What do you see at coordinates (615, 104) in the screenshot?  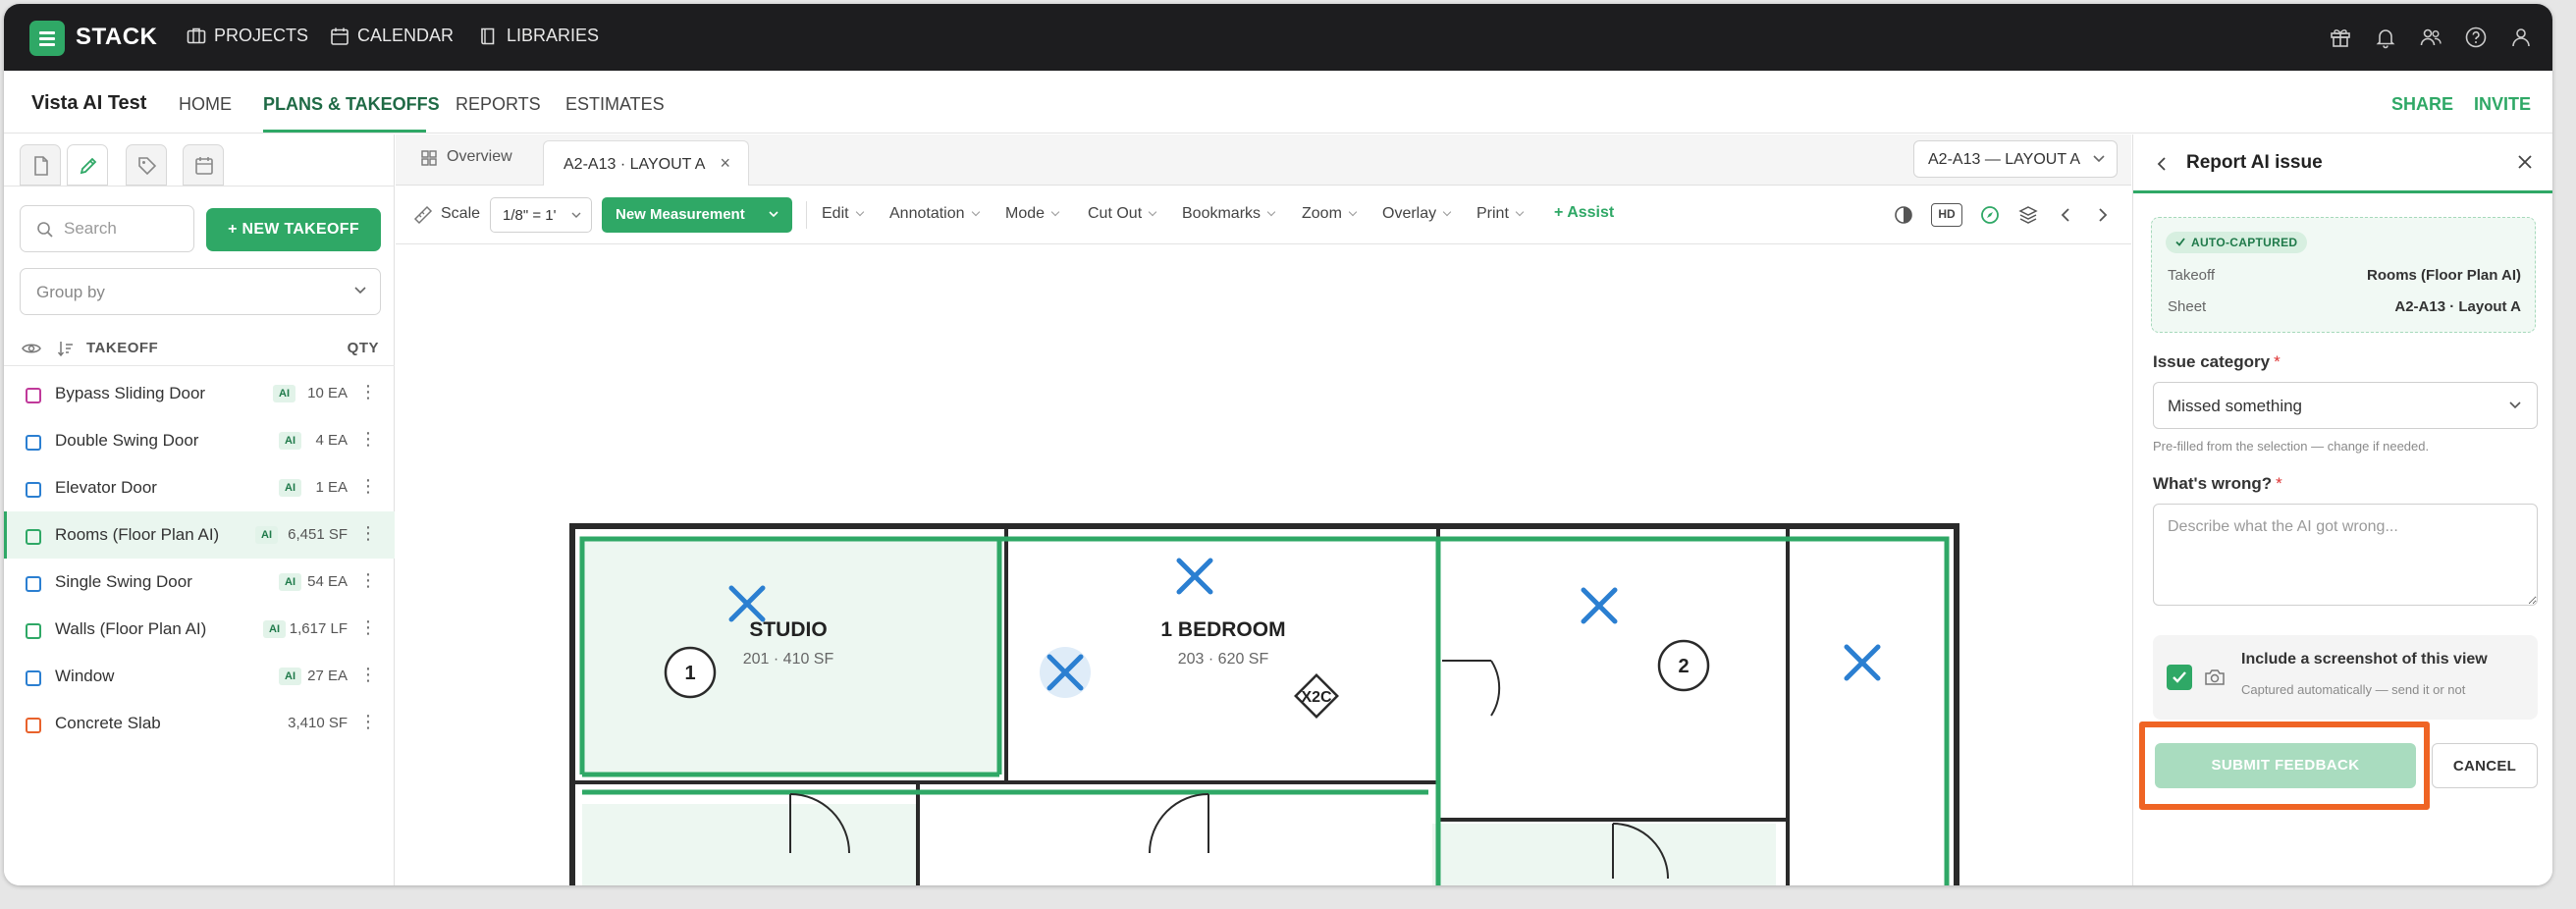 I see `nav-estimates: ESTIMATES` at bounding box center [615, 104].